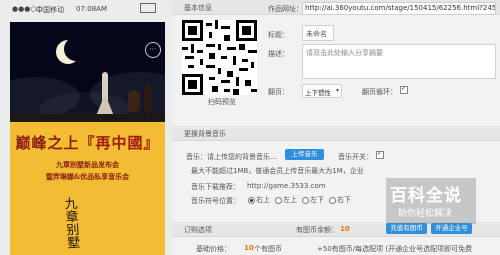 This screenshot has height=255, width=500. Describe the element at coordinates (451, 228) in the screenshot. I see `open-enterprise-button: 开通企业号` at that location.